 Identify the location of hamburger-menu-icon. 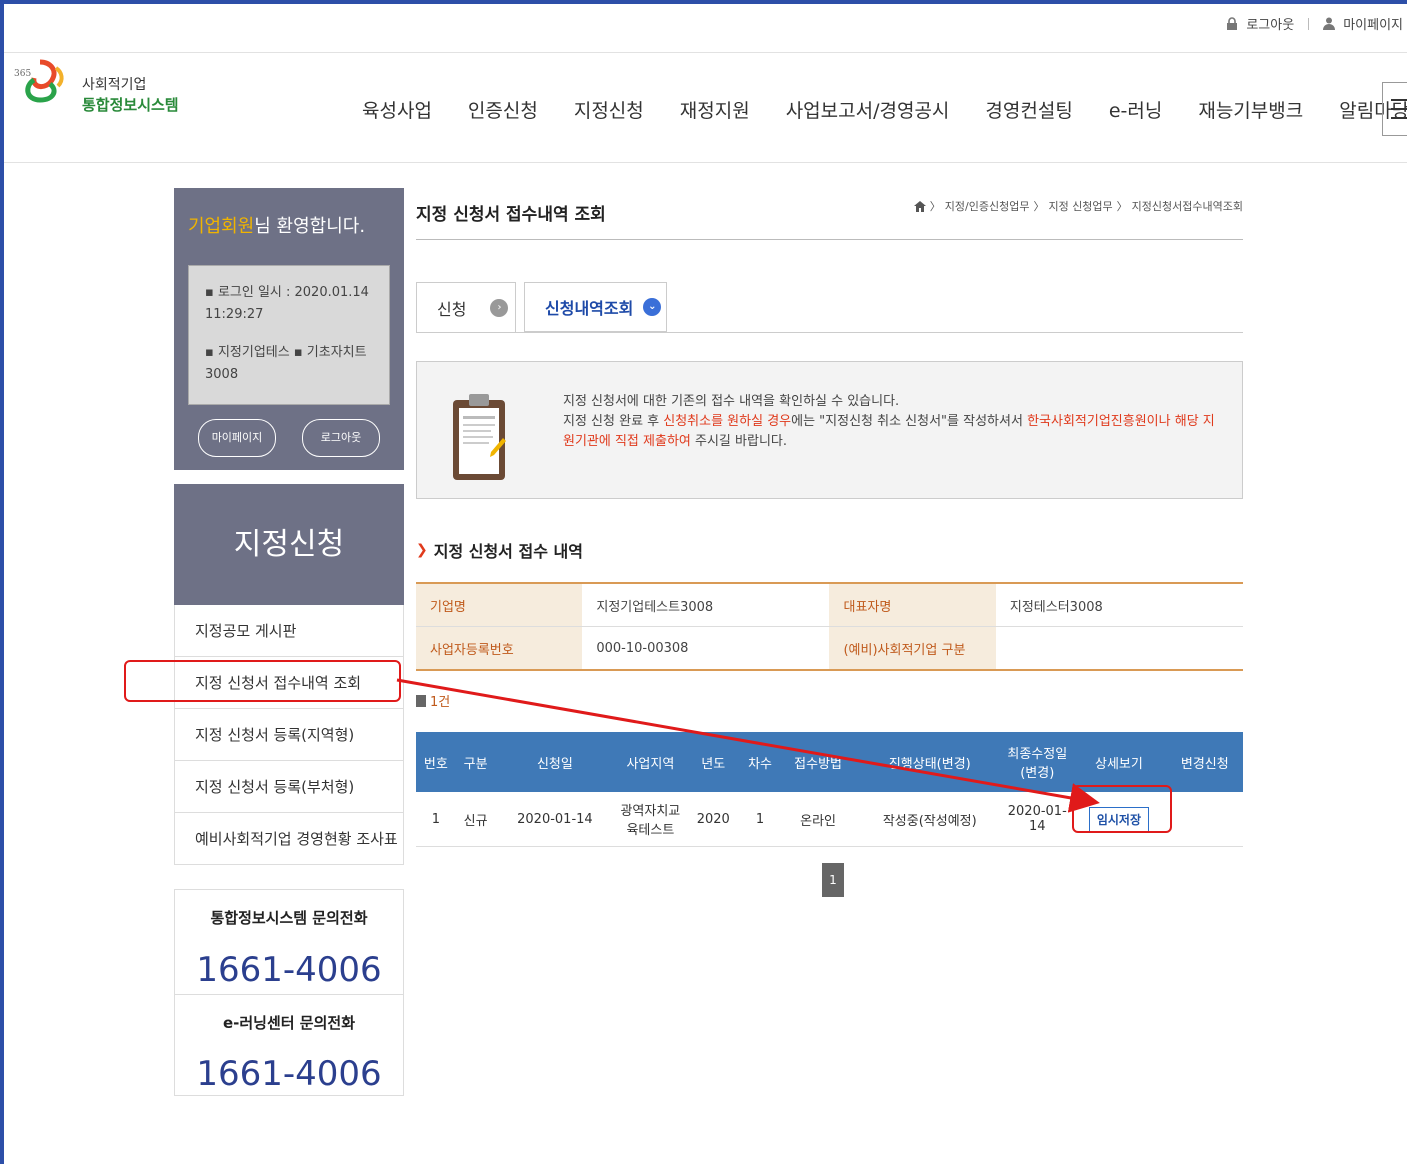
(1394, 109).